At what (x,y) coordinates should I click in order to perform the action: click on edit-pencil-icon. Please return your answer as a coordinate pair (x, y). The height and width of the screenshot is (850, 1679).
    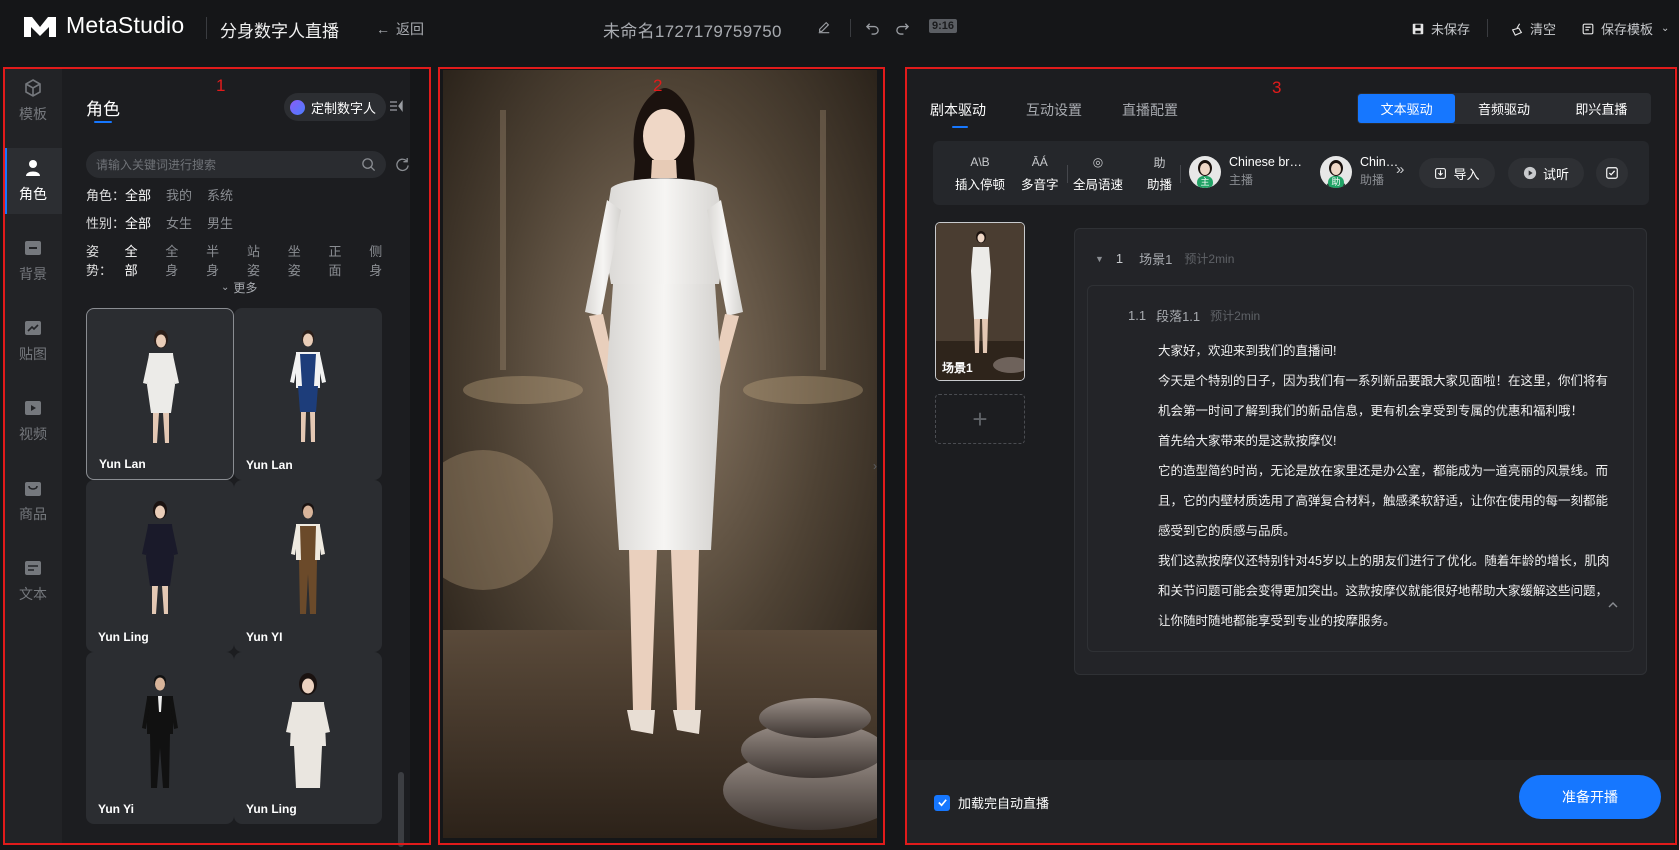
    Looking at the image, I should click on (824, 27).